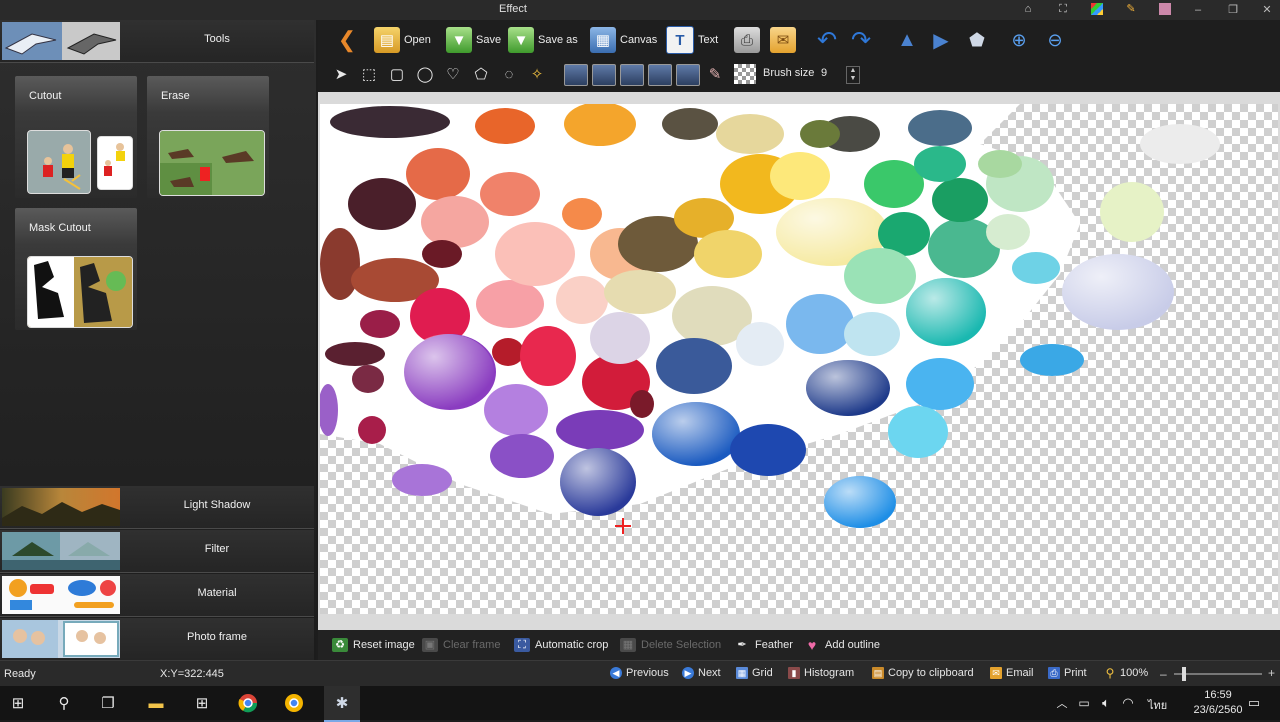 The width and height of the screenshot is (1280, 722). Describe the element at coordinates (347, 40) in the screenshot. I see `back-button: ❮` at that location.